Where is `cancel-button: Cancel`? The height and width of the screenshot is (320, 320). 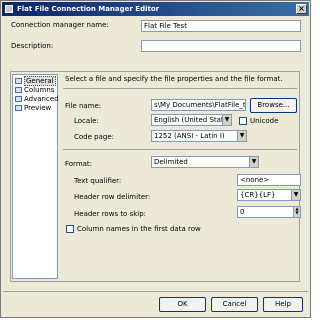 cancel-button: Cancel is located at coordinates (234, 304).